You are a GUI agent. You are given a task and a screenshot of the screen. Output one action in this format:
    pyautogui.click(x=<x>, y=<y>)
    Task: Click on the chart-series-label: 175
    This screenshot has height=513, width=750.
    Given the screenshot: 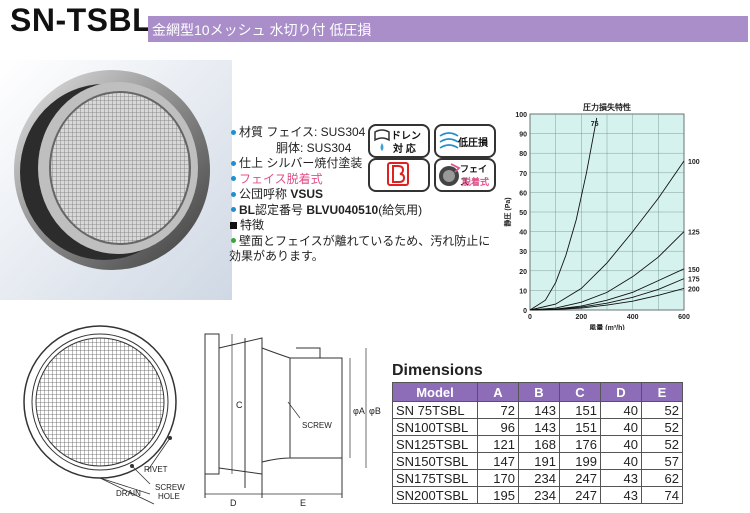 What is the action you would take?
    pyautogui.click(x=694, y=280)
    